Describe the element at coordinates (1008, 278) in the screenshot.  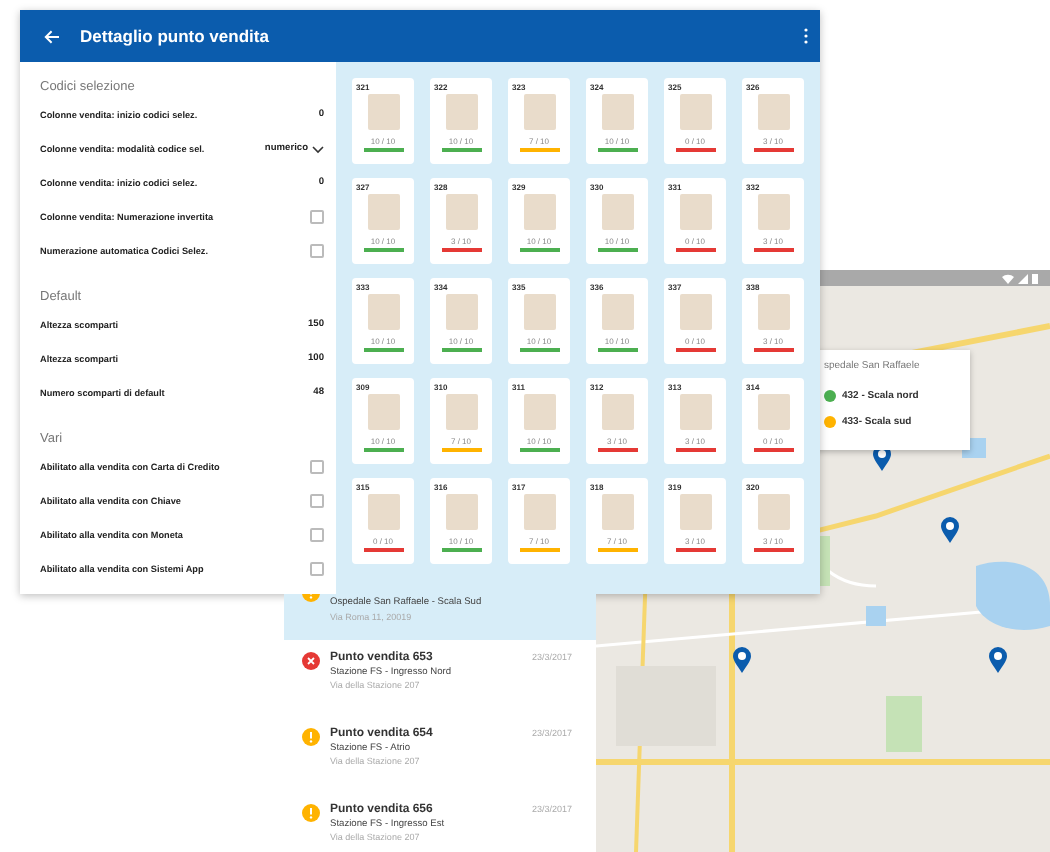
I see `wifi-icon` at that location.